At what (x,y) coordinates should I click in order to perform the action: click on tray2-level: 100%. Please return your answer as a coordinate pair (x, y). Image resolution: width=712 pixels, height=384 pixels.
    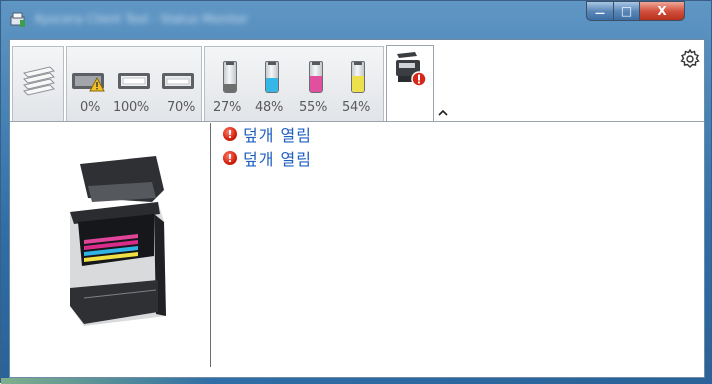
    Looking at the image, I should click on (131, 107).